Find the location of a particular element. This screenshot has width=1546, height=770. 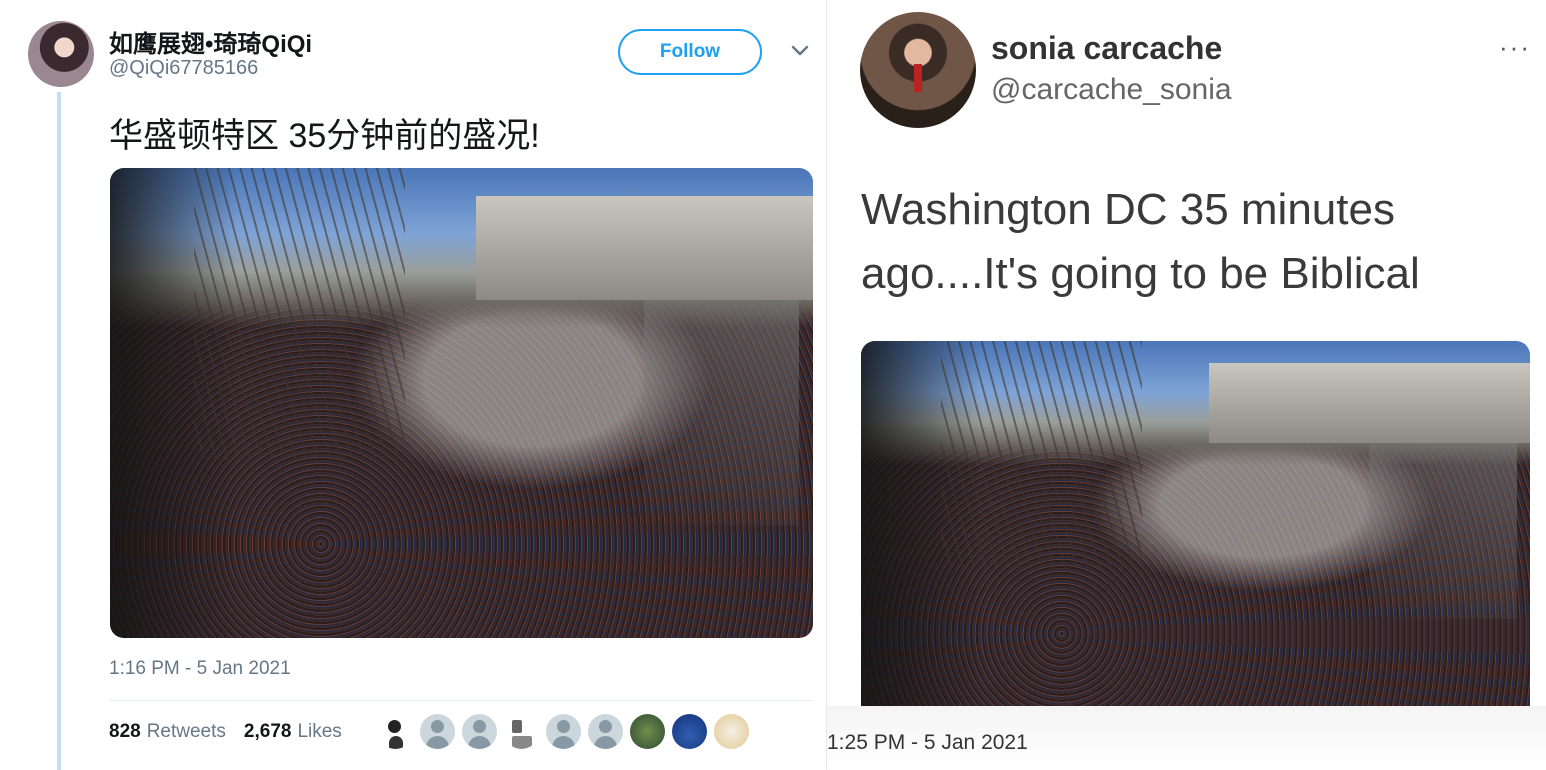

avatar-tie is located at coordinates (918, 78).